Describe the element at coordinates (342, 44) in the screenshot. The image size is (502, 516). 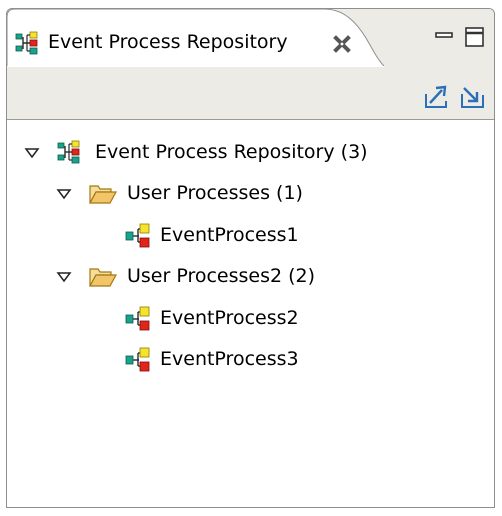
I see `close-icon` at that location.